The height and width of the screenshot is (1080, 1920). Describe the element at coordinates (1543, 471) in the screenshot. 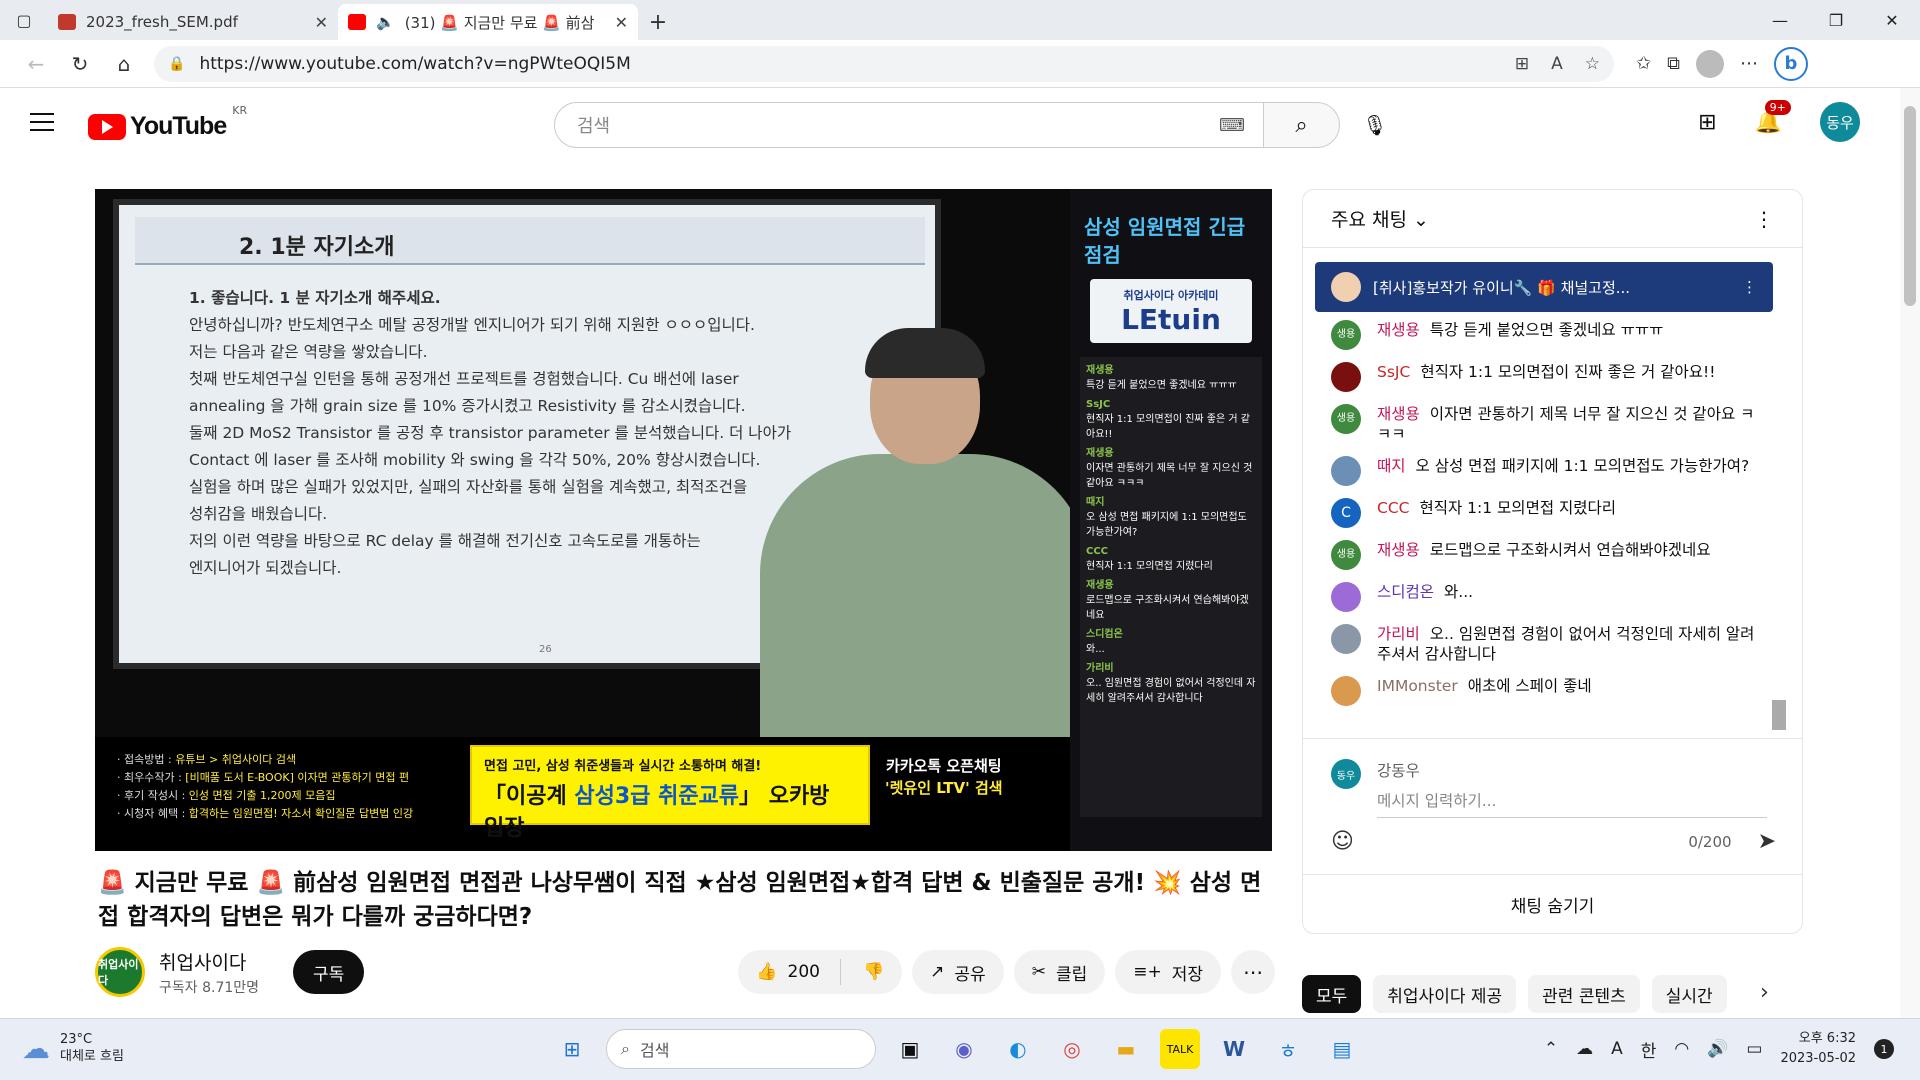

I see `chat-message: 때지 오 삼성 면접 패키지에 1:1 모의면접도 가능한가여?` at that location.